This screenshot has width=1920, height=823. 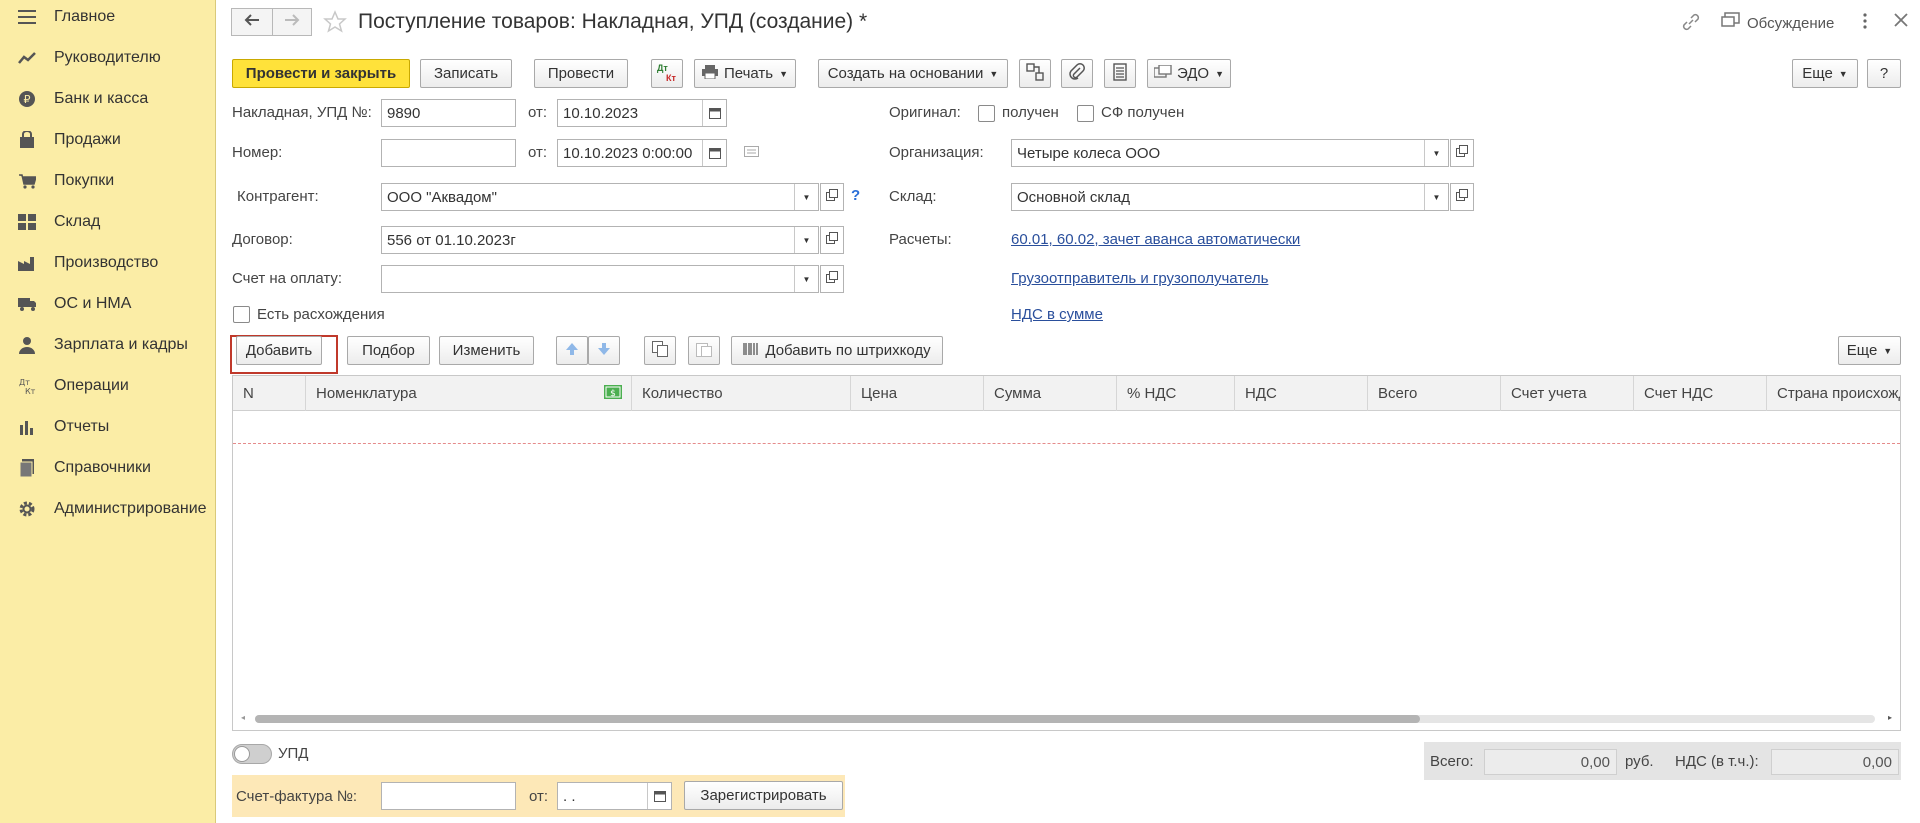 What do you see at coordinates (108, 222) in the screenshot?
I see `sidebar-item-warehouse: Склад` at bounding box center [108, 222].